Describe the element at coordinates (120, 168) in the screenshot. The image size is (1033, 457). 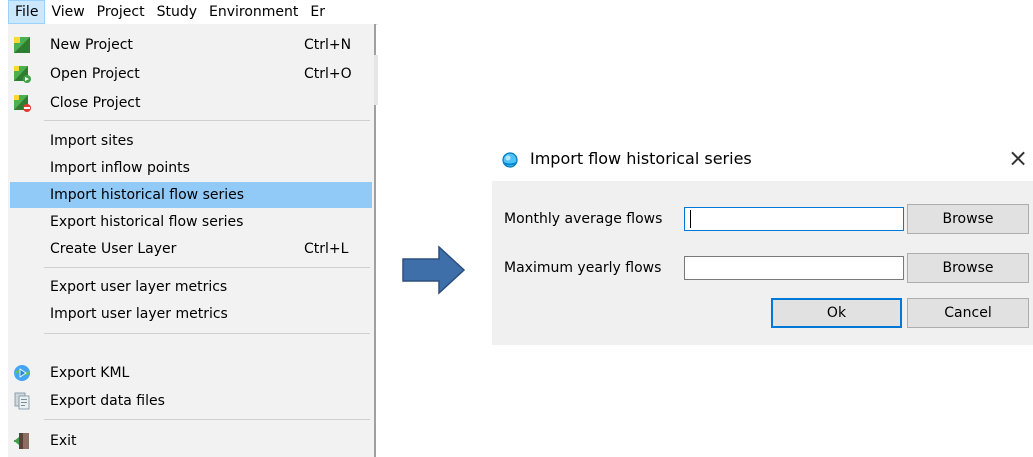
I see `menu-item-label: Import inflow points` at that location.